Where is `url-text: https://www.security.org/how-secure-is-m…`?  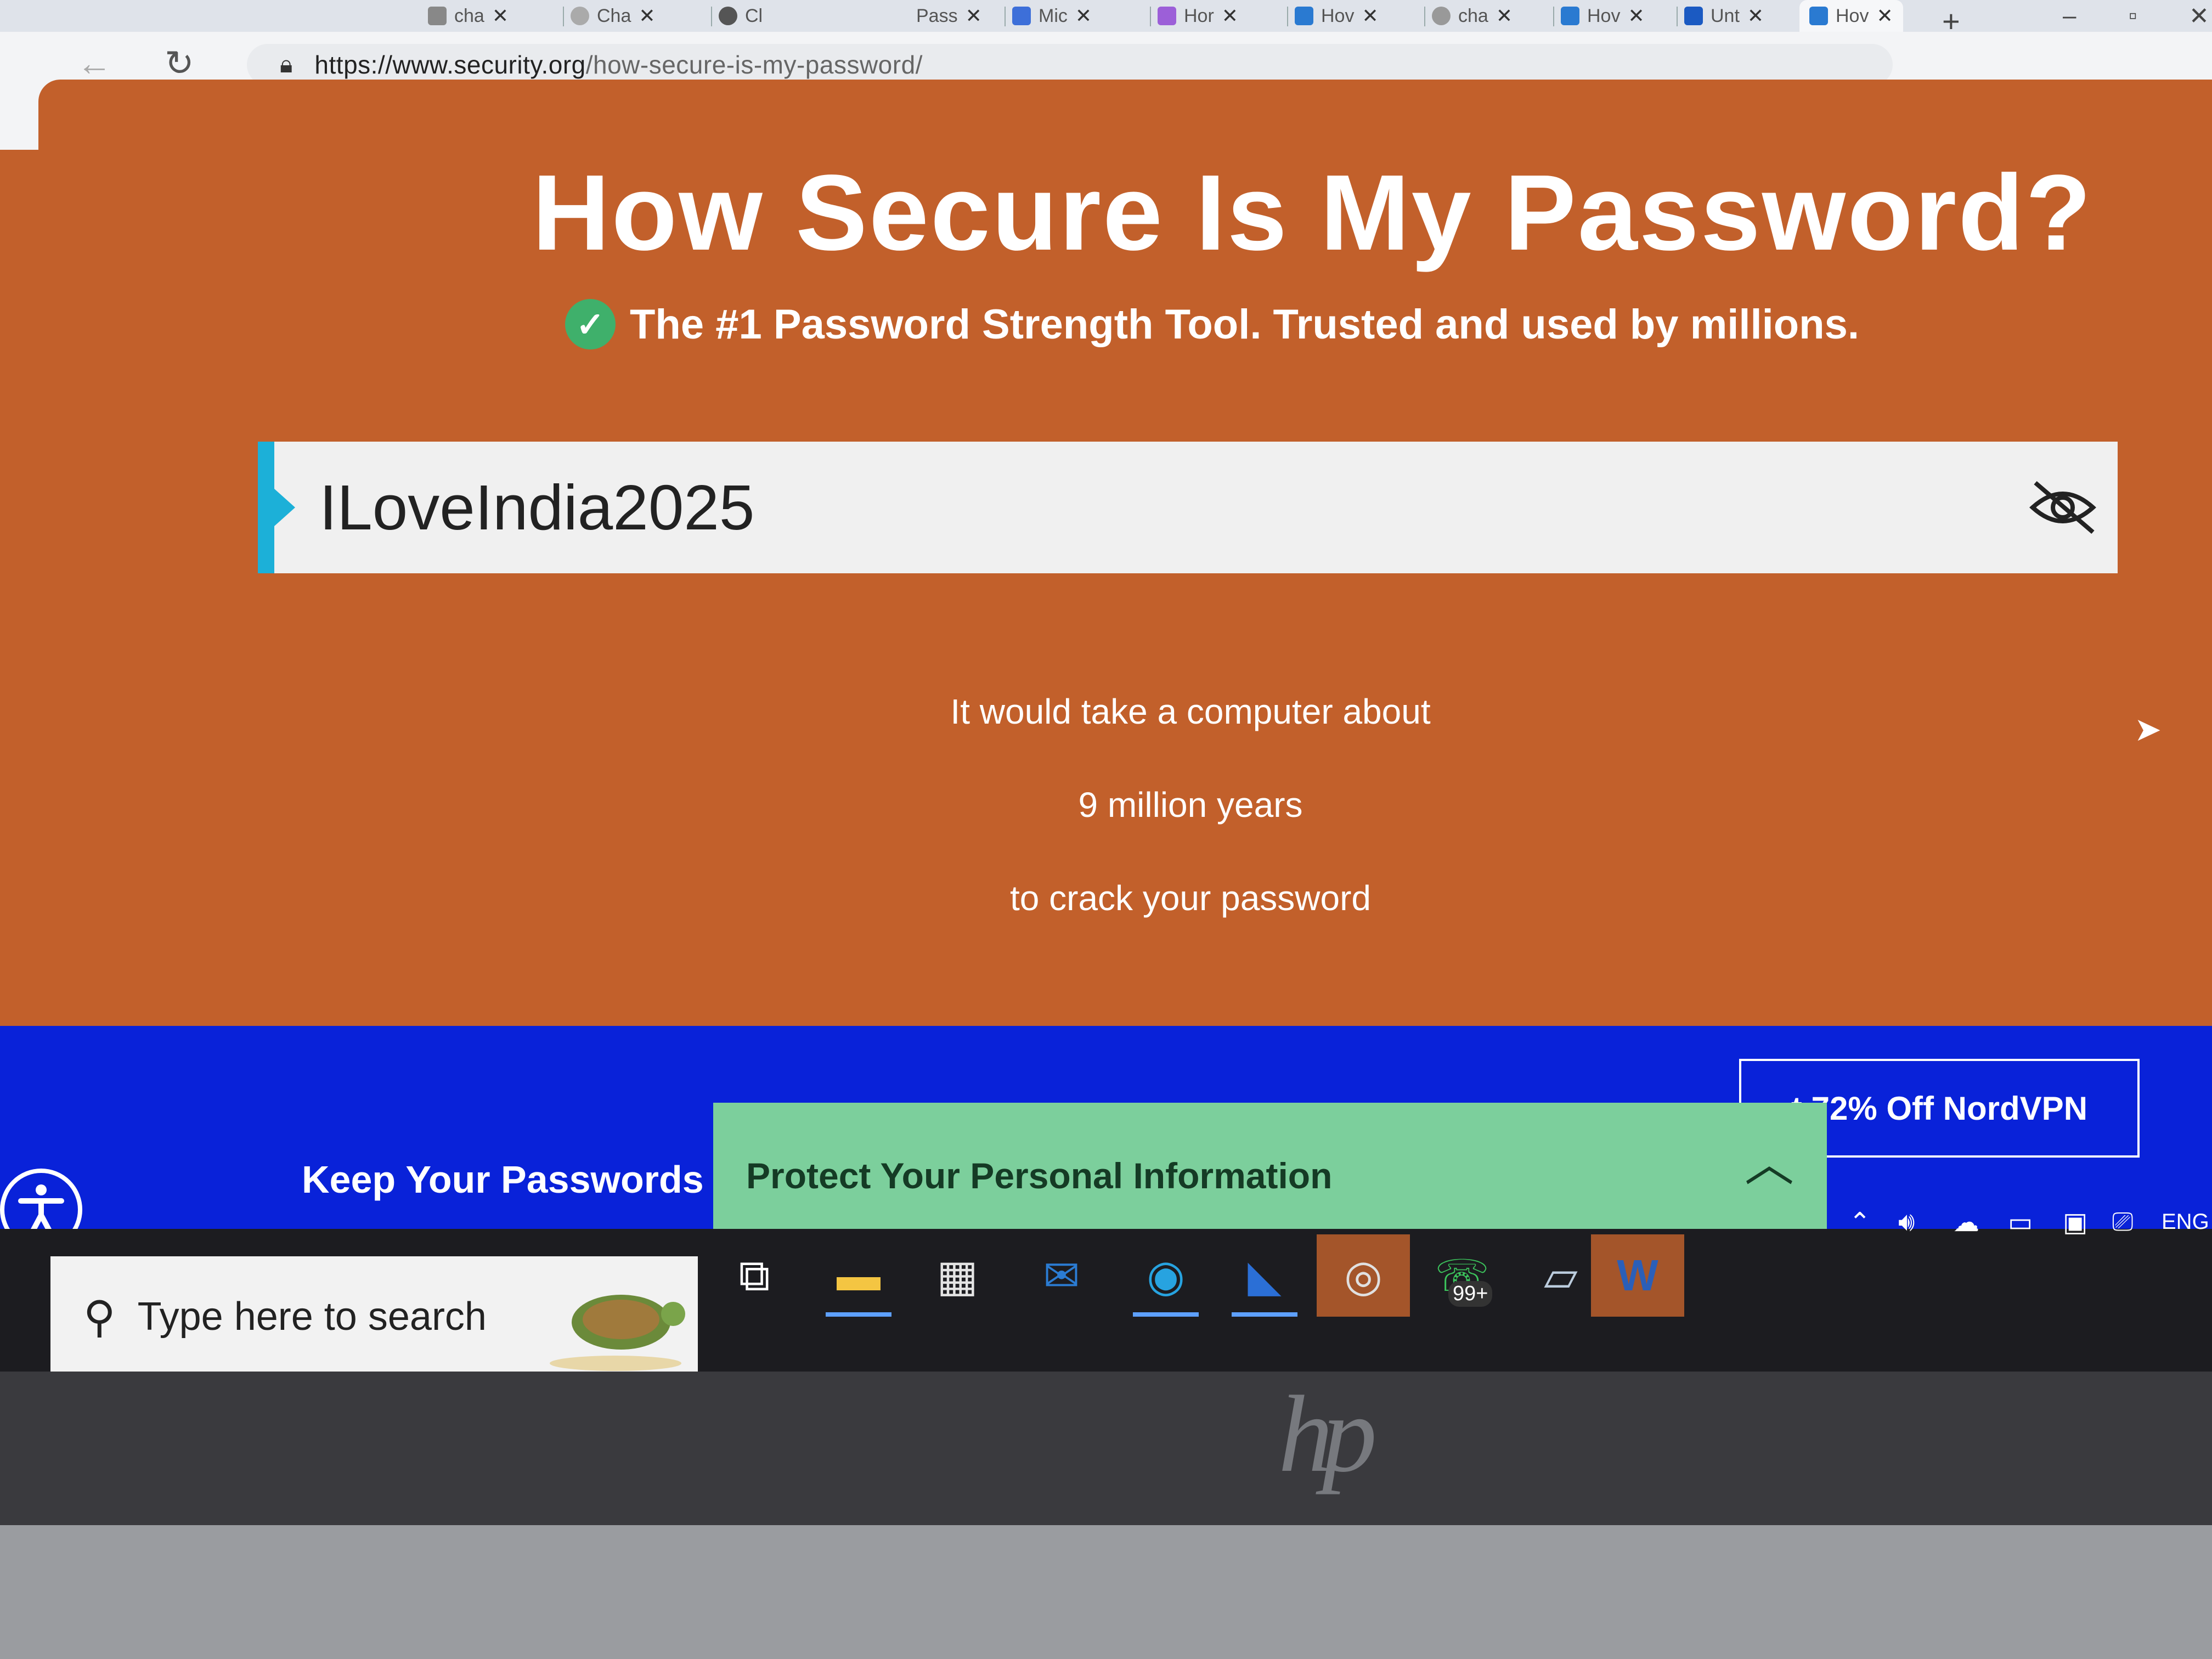
url-text: https://www.security.org/how-secure-is-m… is located at coordinates (618, 65).